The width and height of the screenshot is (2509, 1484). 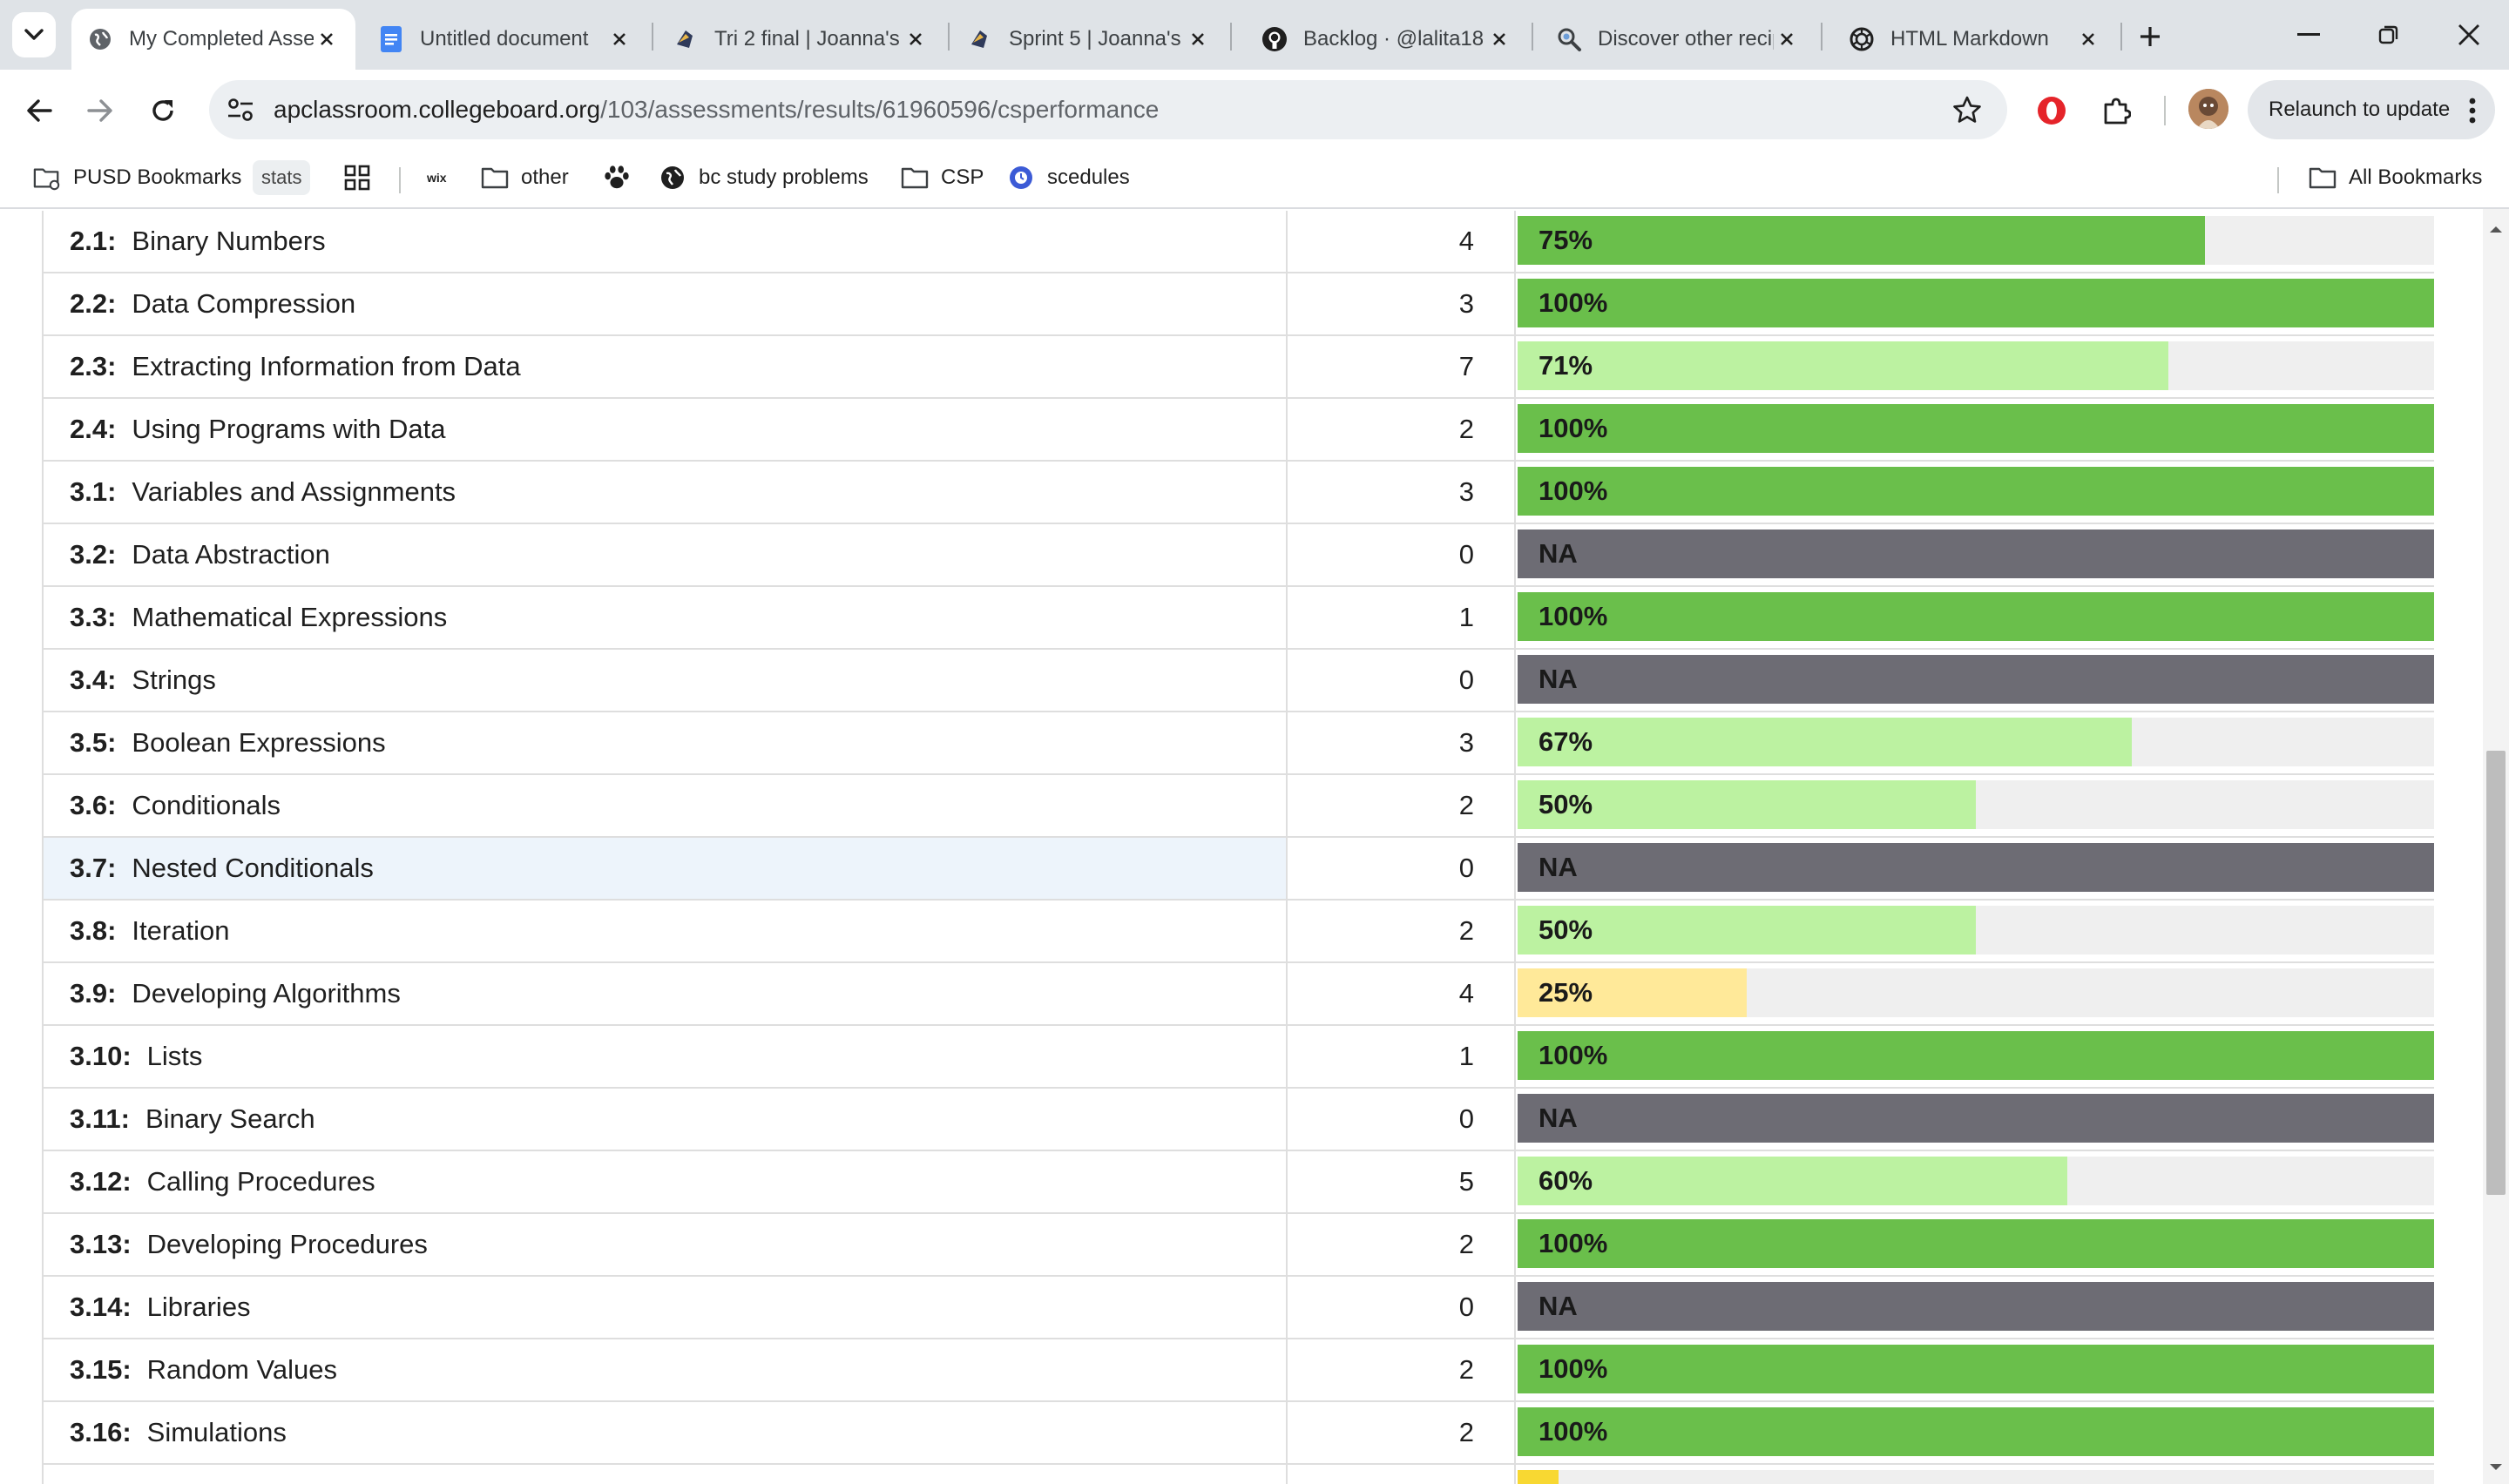 I want to click on table-row: 3.10: Lists 1 100%, so click(x=1238, y=1057).